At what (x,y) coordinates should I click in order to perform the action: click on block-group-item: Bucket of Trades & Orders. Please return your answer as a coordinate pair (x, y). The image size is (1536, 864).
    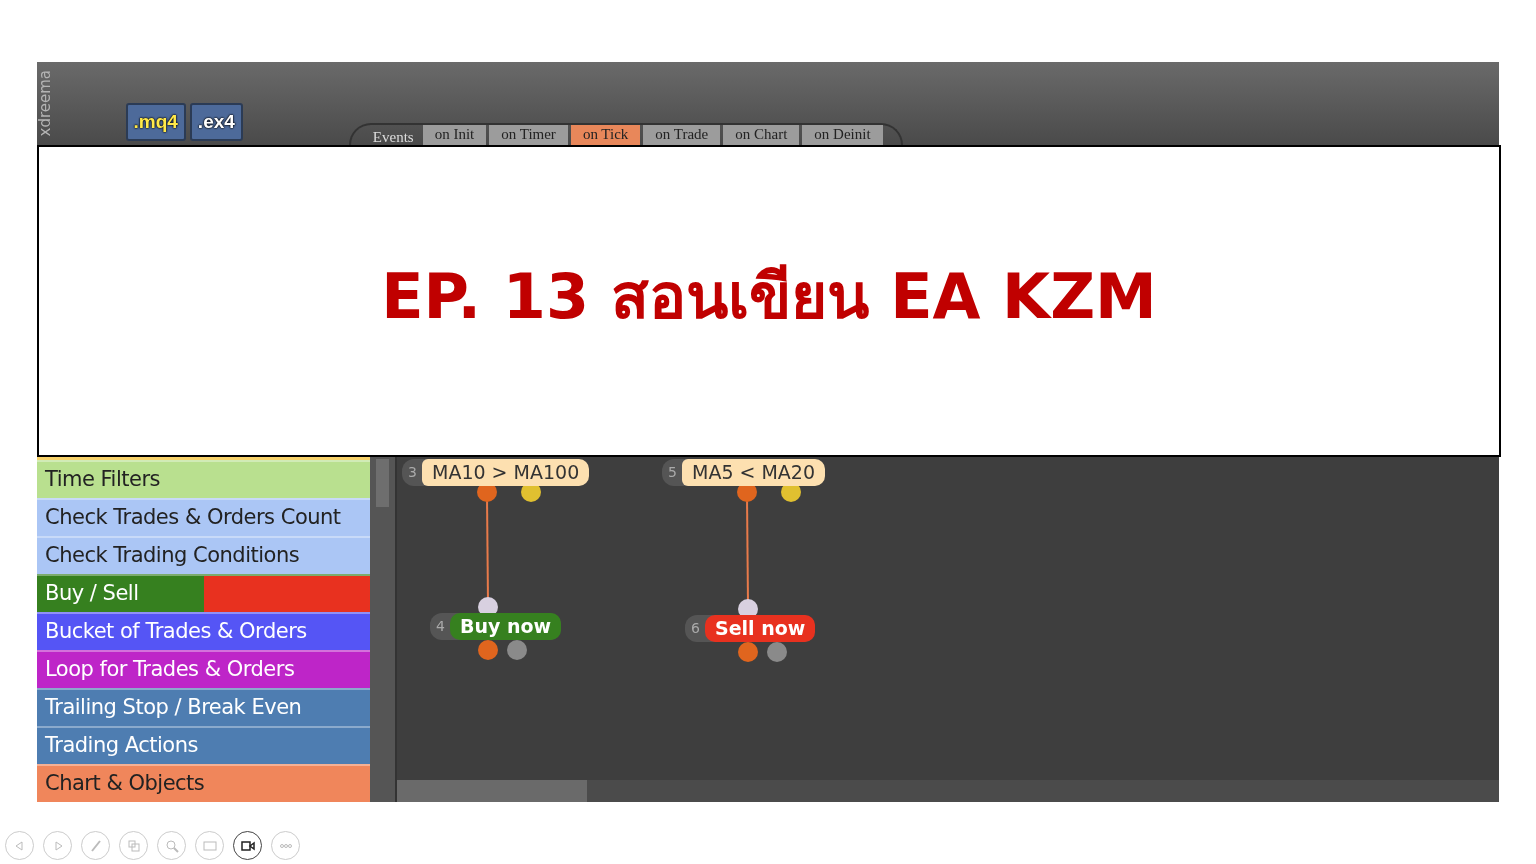
    Looking at the image, I should click on (203, 631).